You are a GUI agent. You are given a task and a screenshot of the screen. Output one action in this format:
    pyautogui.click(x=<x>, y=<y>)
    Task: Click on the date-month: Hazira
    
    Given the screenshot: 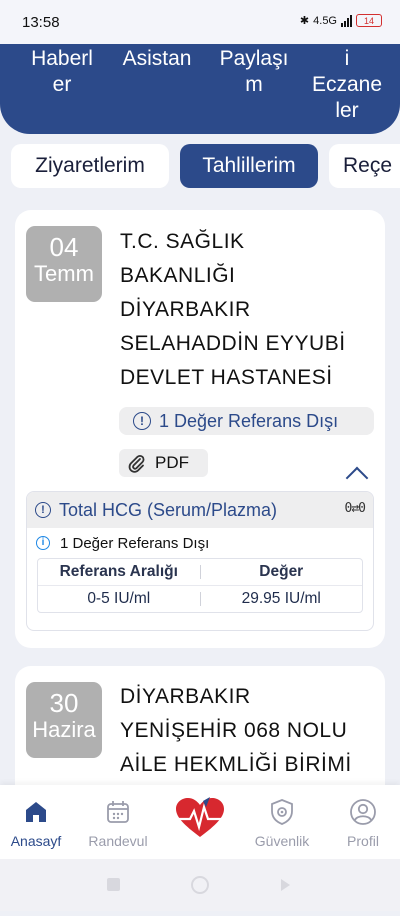 What is the action you would take?
    pyautogui.click(x=64, y=729)
    